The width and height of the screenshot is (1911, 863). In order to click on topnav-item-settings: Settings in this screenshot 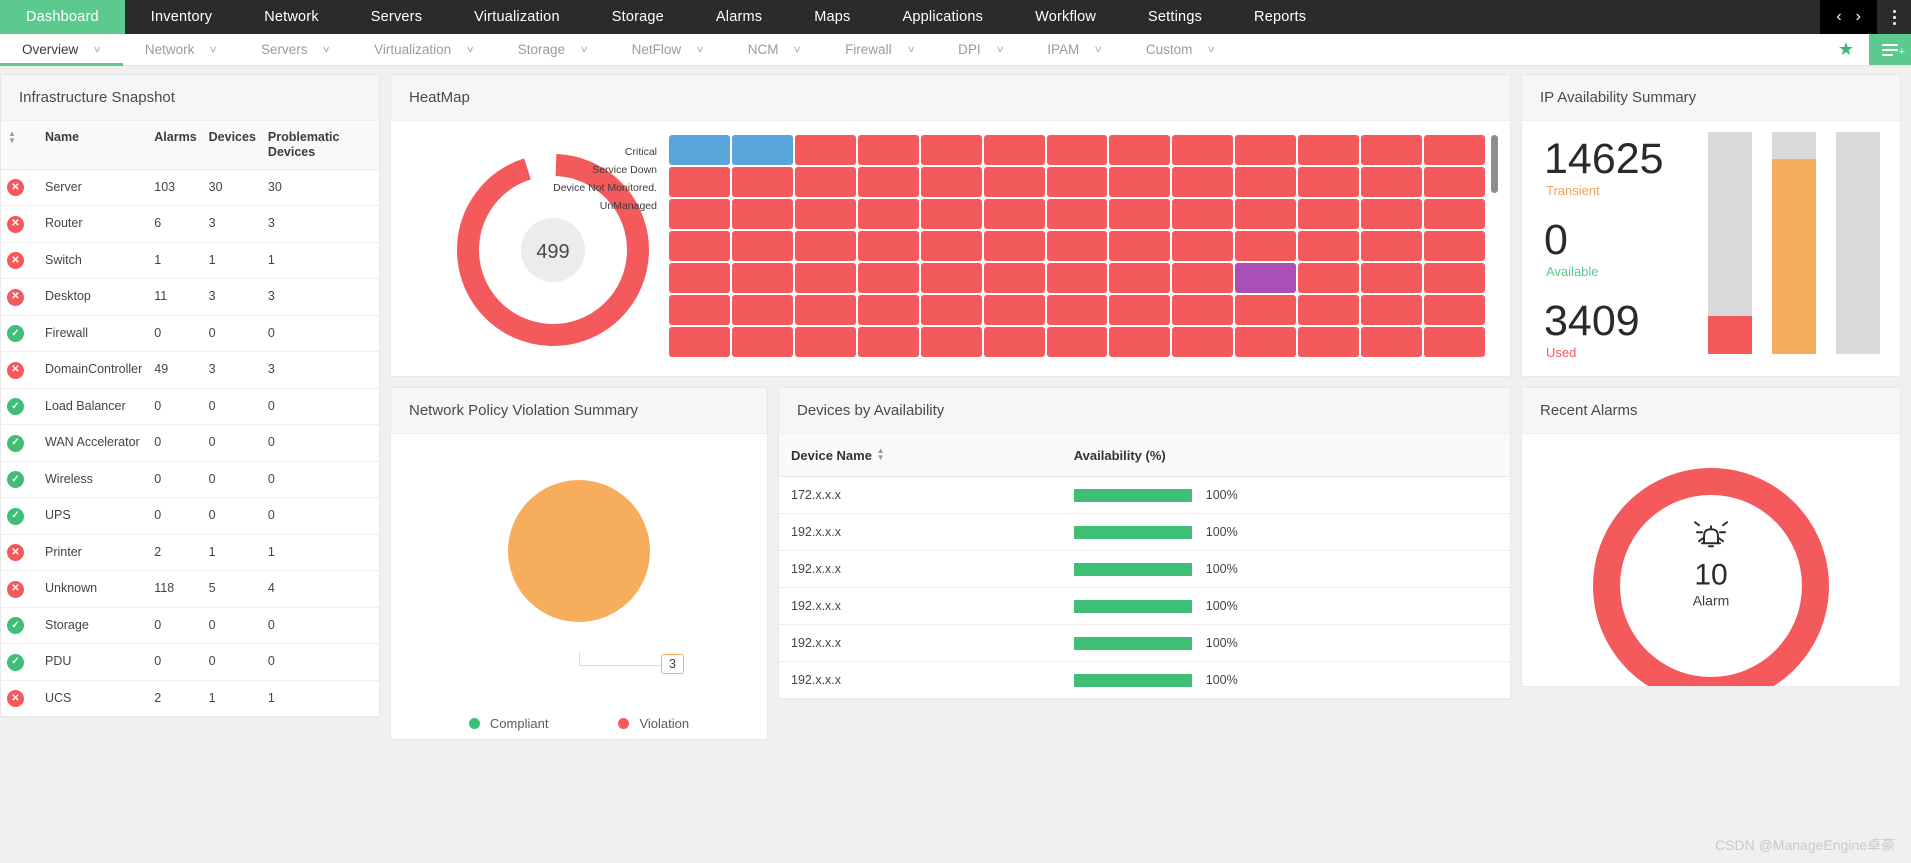, I will do `click(1175, 17)`.